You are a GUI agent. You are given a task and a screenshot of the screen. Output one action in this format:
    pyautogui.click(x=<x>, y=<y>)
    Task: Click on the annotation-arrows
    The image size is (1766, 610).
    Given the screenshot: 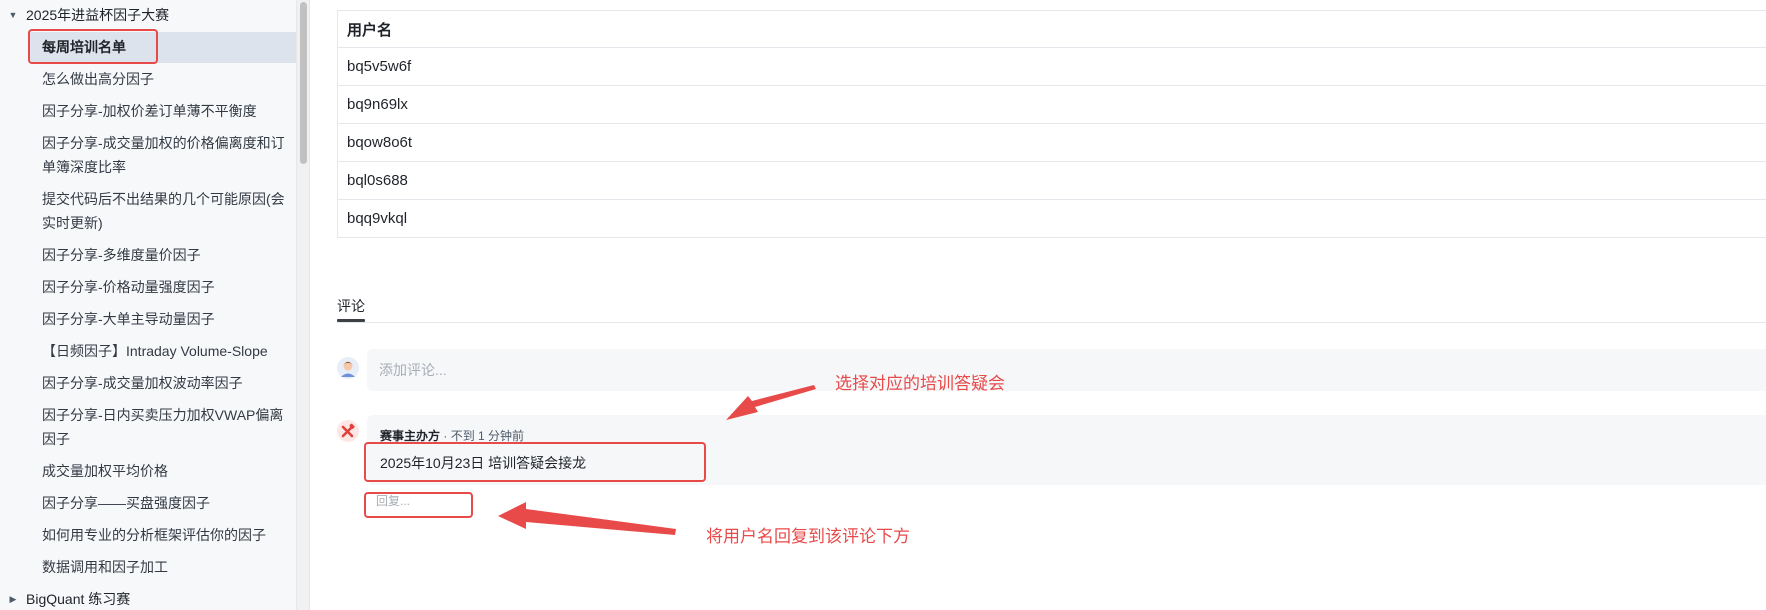 What is the action you would take?
    pyautogui.click(x=657, y=460)
    